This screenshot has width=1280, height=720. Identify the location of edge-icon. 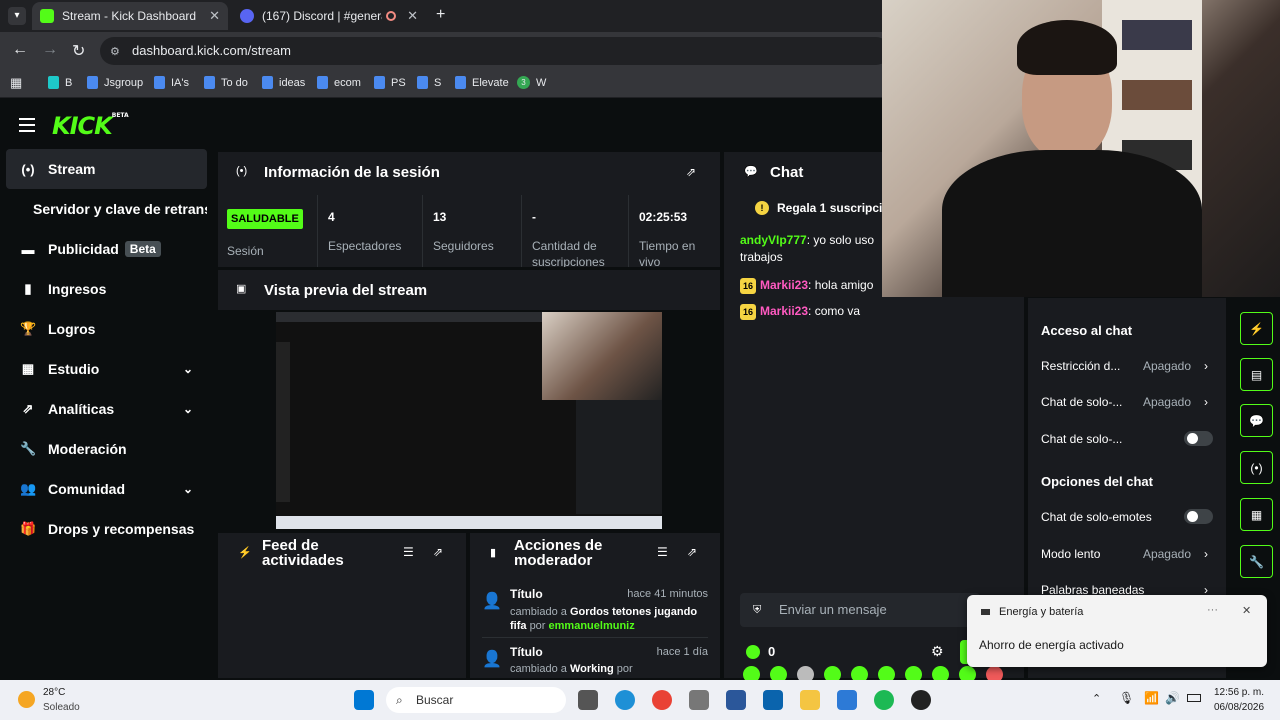
(625, 700).